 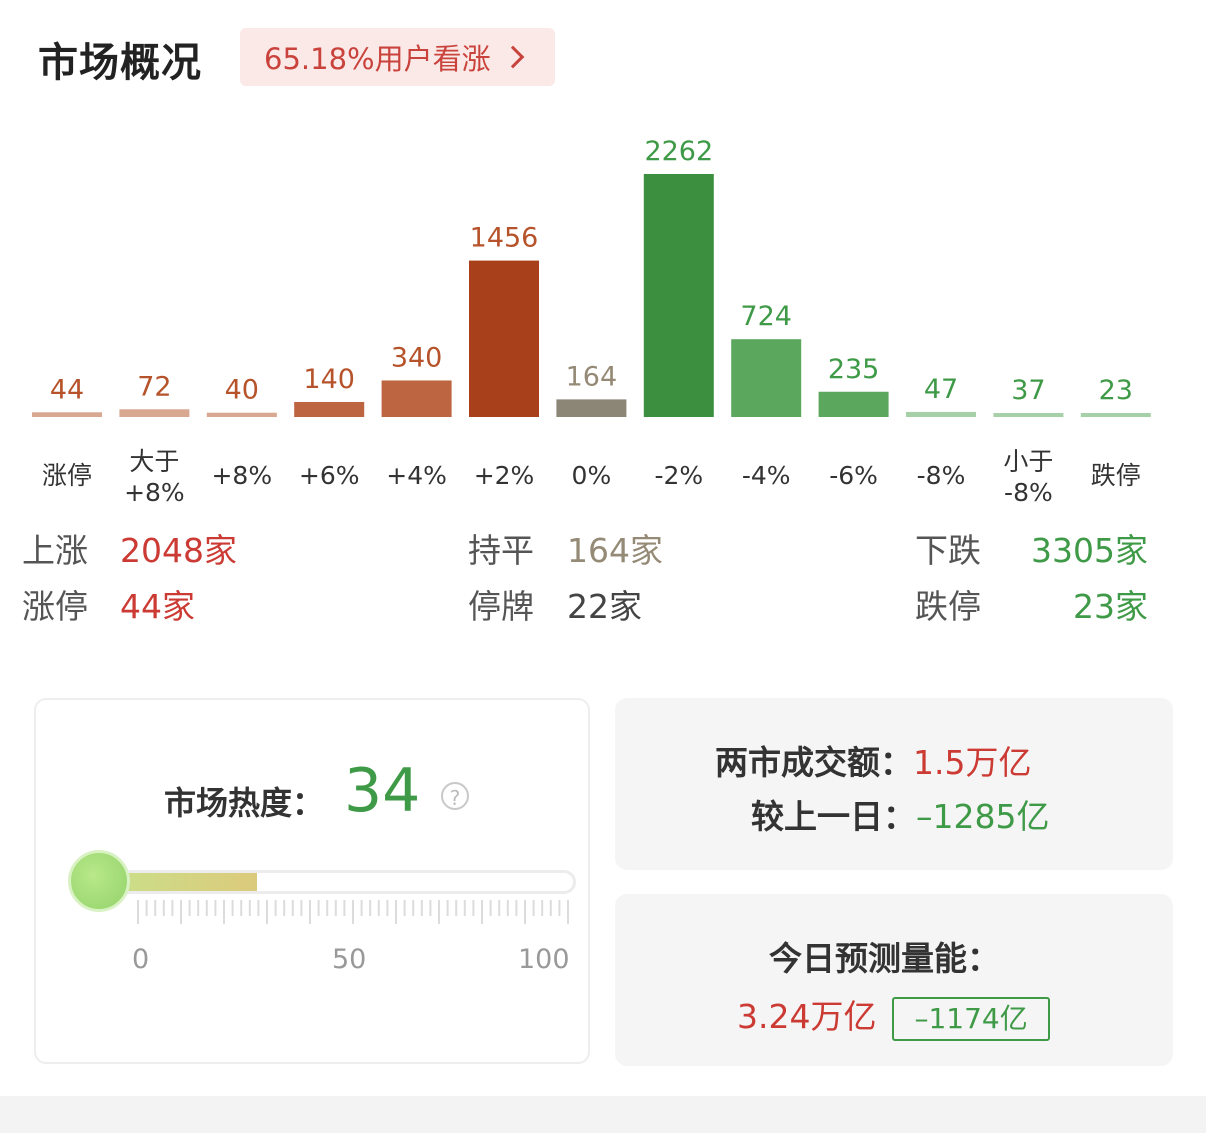 What do you see at coordinates (807, 1016) in the screenshot?
I see `forecast-value: 3.24万亿` at bounding box center [807, 1016].